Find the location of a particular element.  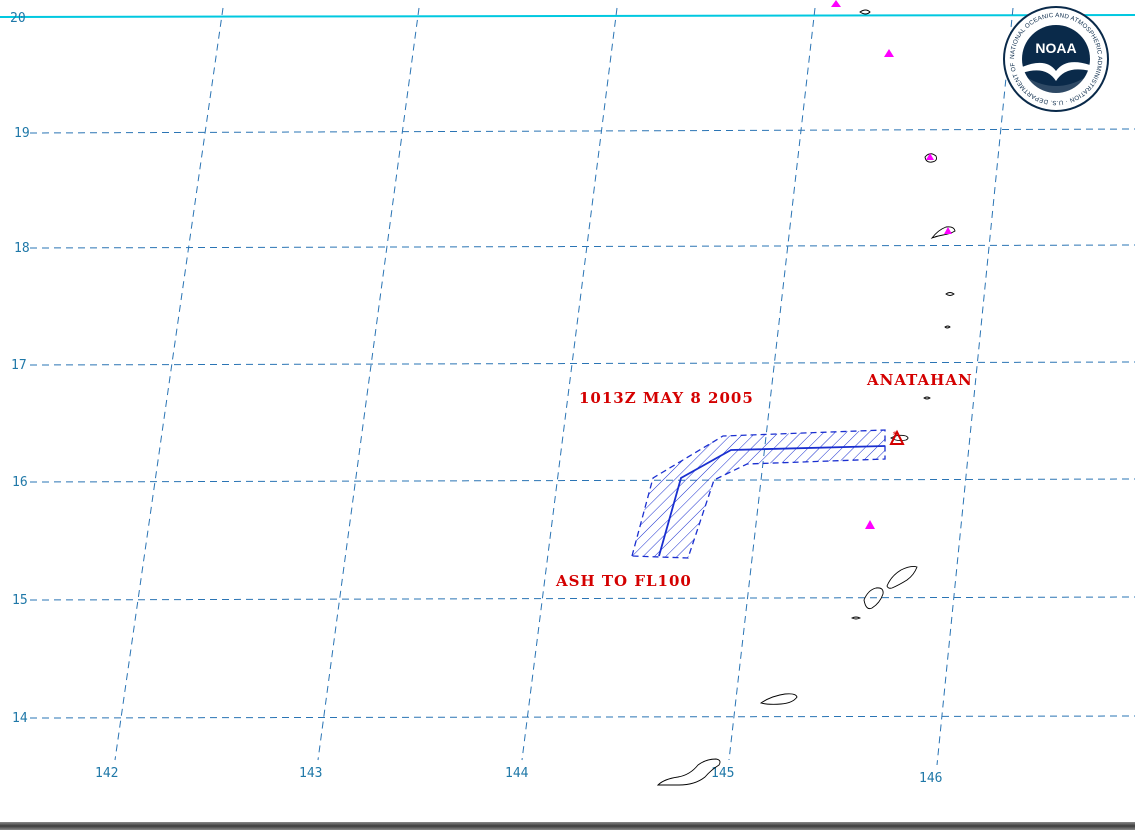

lat-label-18: 18 is located at coordinates (22, 248).